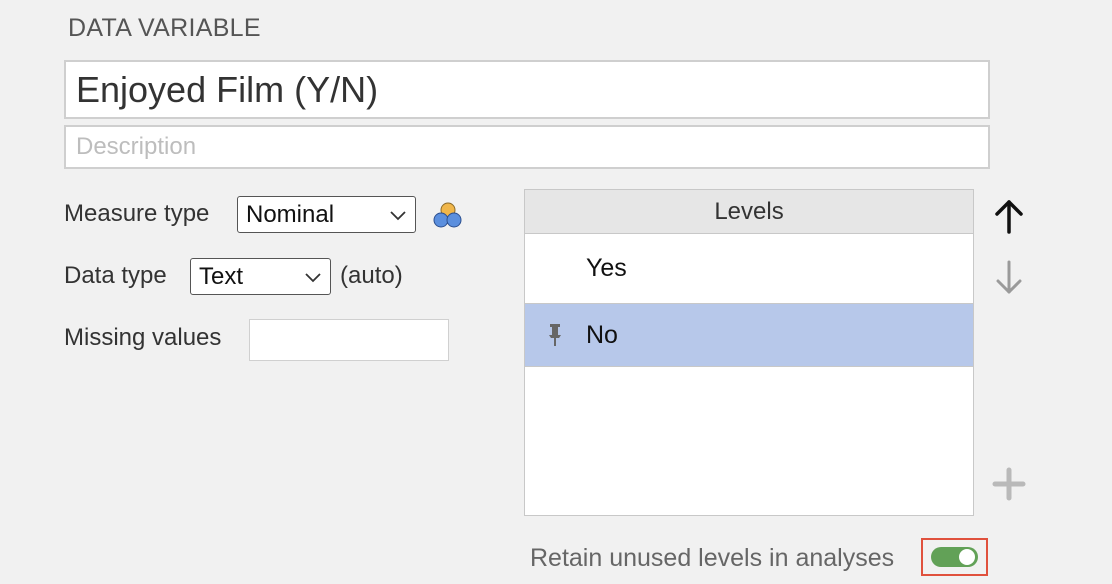 This screenshot has width=1112, height=584. I want to click on variable-name-input, so click(527, 89).